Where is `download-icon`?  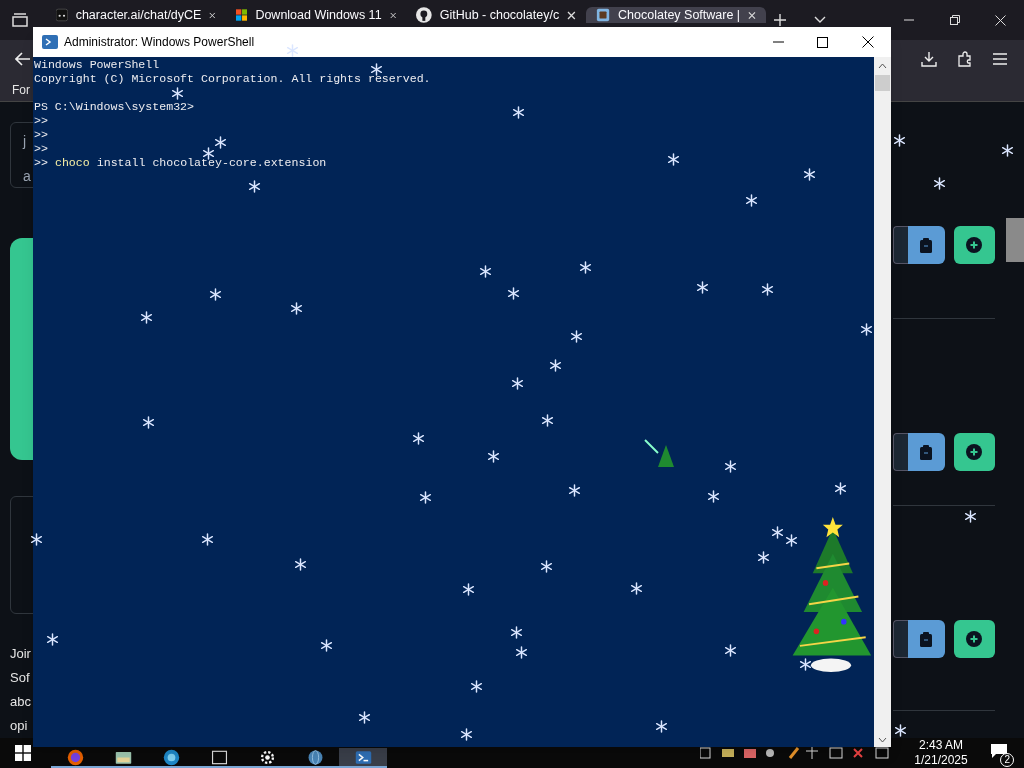 download-icon is located at coordinates (929, 59).